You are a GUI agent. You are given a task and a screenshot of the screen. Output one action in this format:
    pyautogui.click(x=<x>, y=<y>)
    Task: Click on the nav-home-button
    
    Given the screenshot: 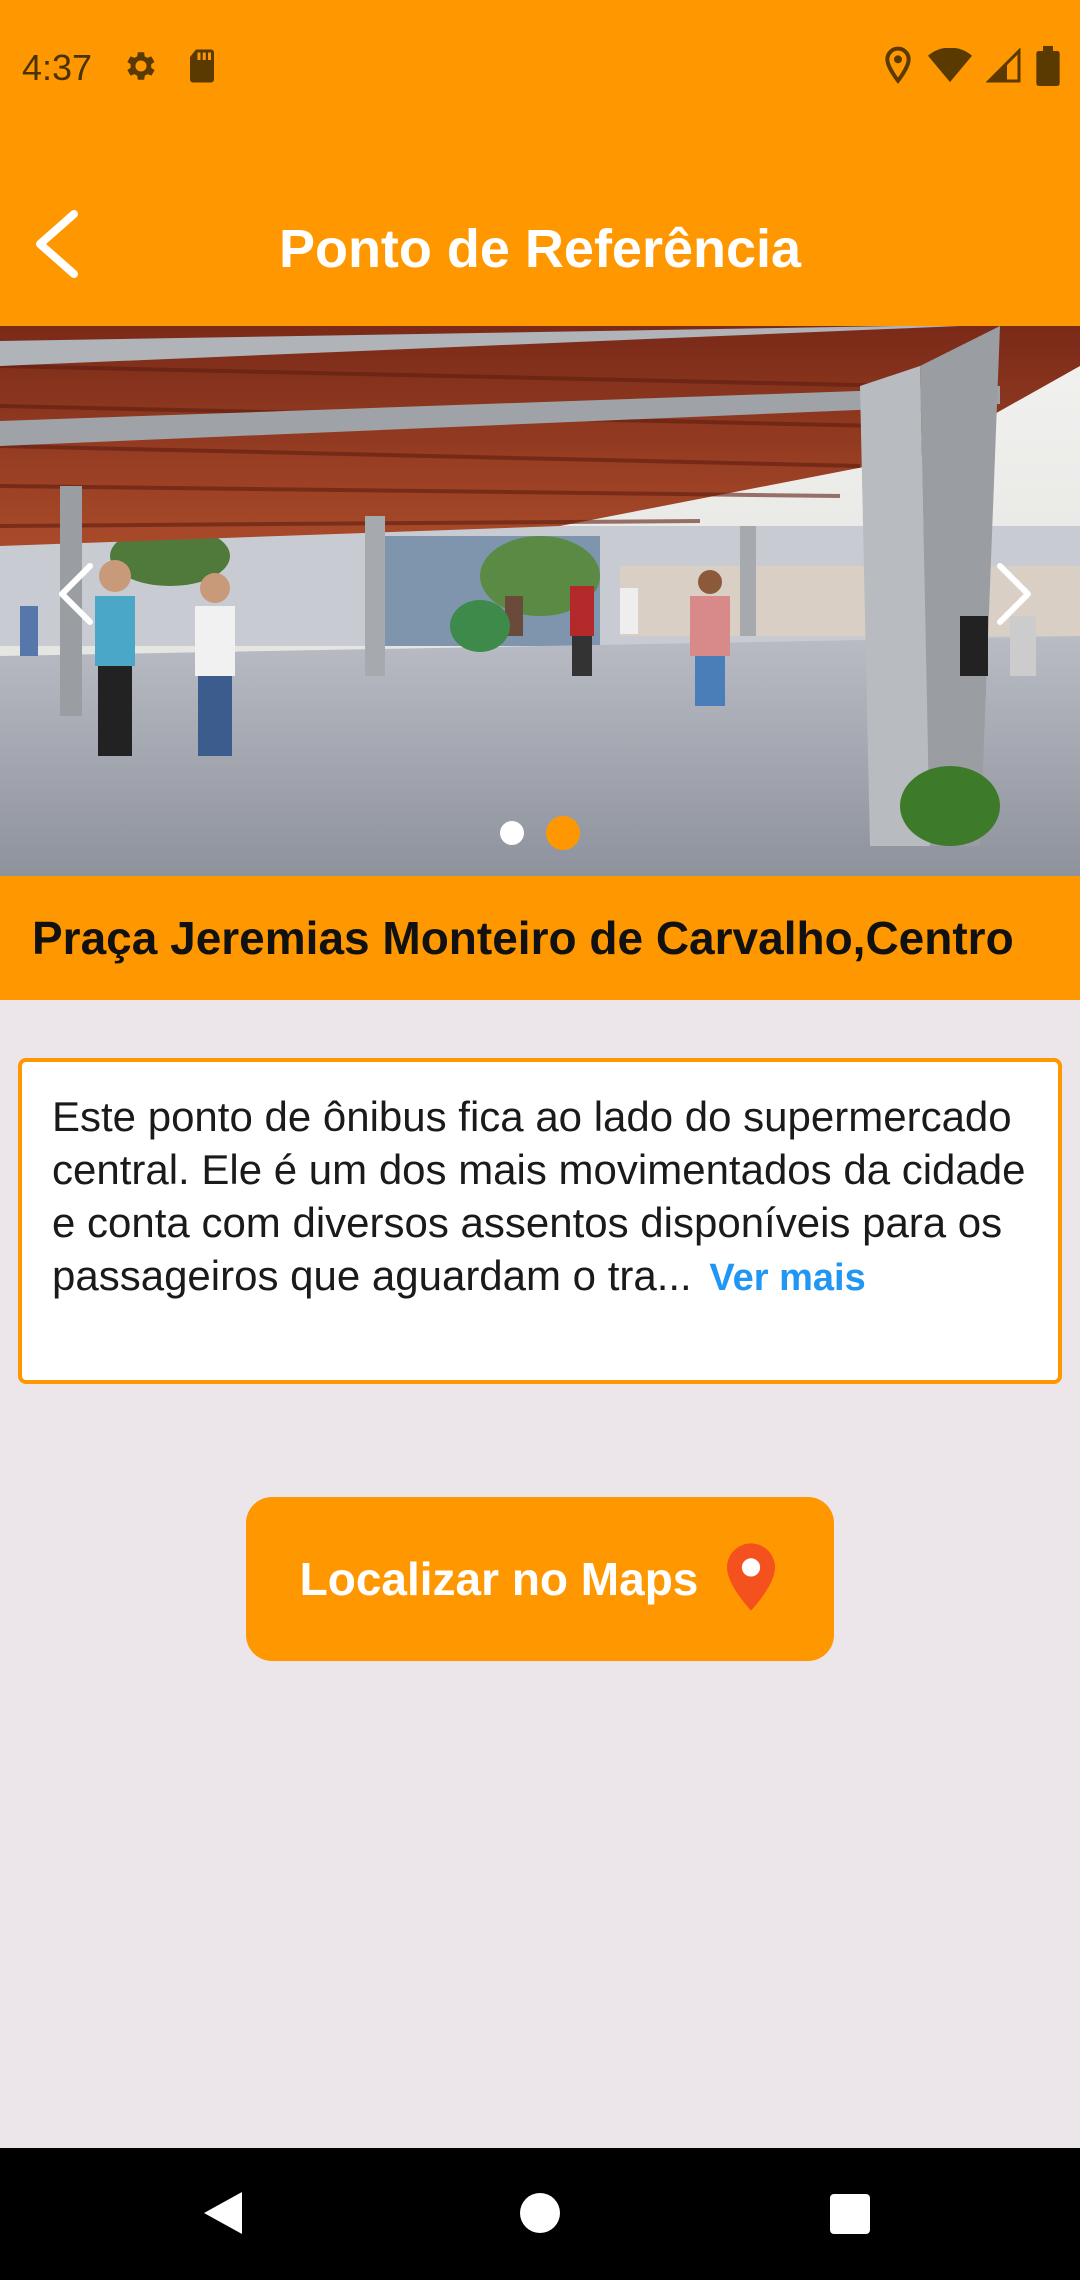 What is the action you would take?
    pyautogui.click(x=540, y=2215)
    